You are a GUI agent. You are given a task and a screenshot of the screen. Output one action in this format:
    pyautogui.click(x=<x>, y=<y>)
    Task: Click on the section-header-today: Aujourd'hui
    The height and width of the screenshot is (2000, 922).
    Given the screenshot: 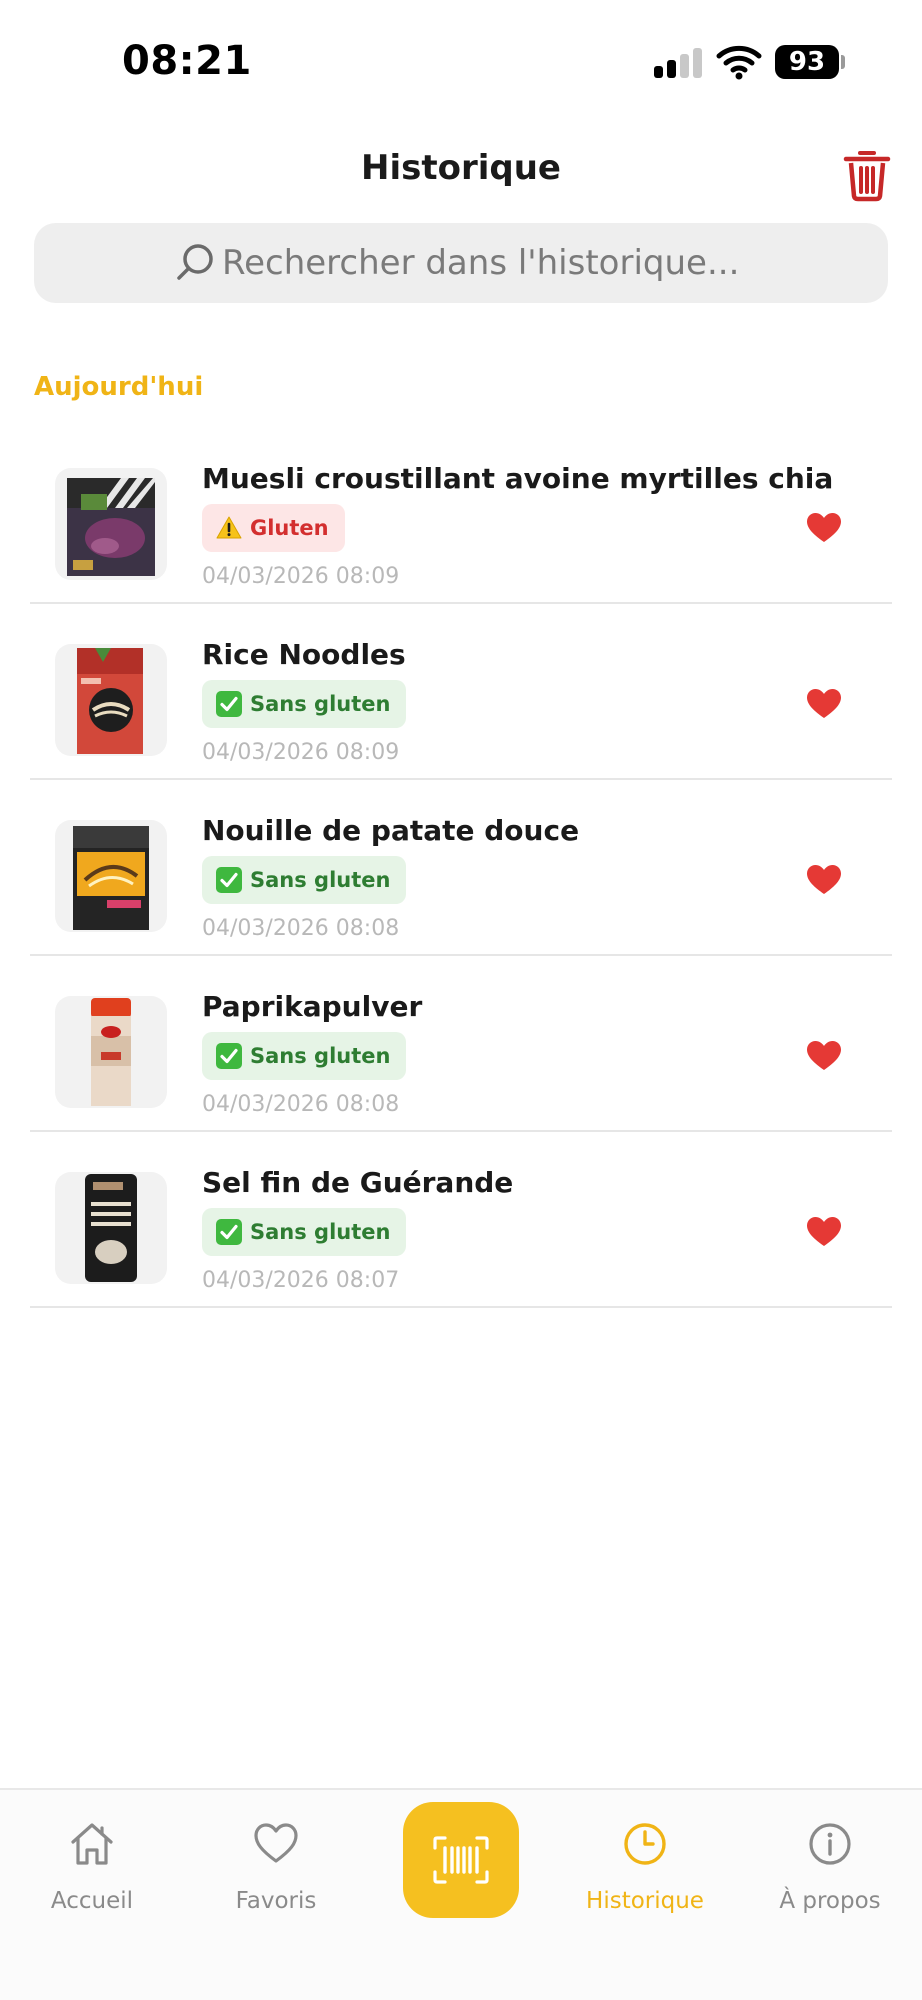 What is the action you would take?
    pyautogui.click(x=119, y=387)
    